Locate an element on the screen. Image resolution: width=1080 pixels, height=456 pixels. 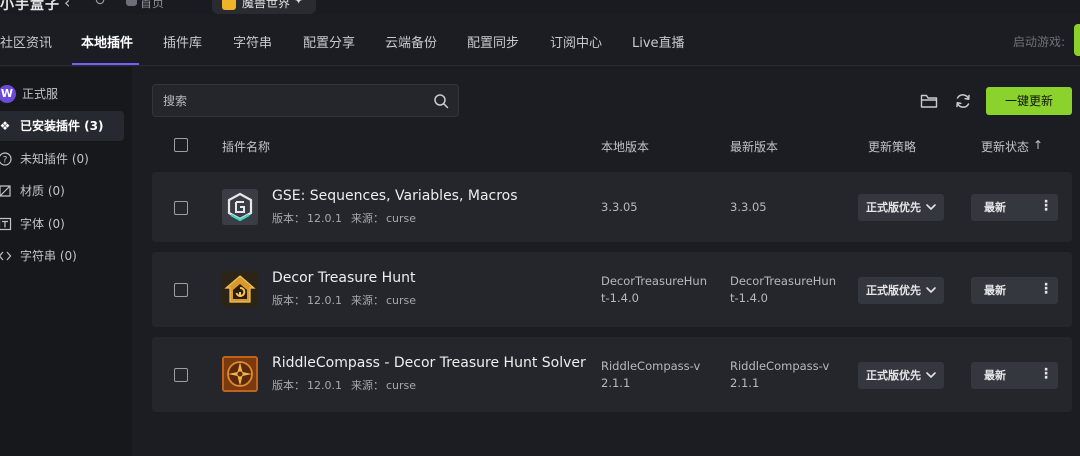
house-icon is located at coordinates (240, 289).